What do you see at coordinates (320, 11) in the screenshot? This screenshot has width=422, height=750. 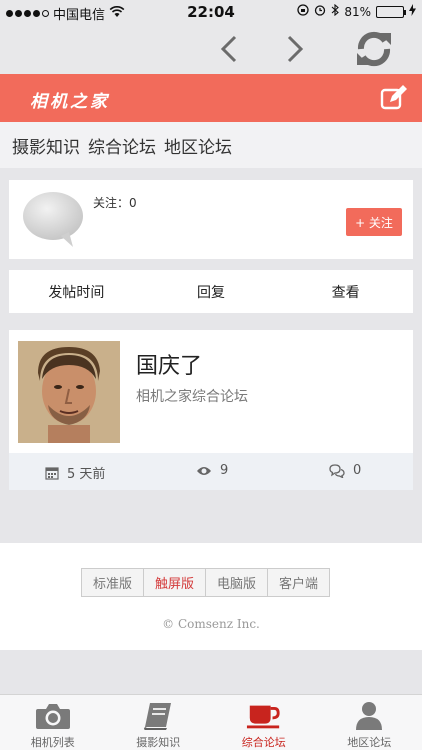 I see `alarm-icon` at bounding box center [320, 11].